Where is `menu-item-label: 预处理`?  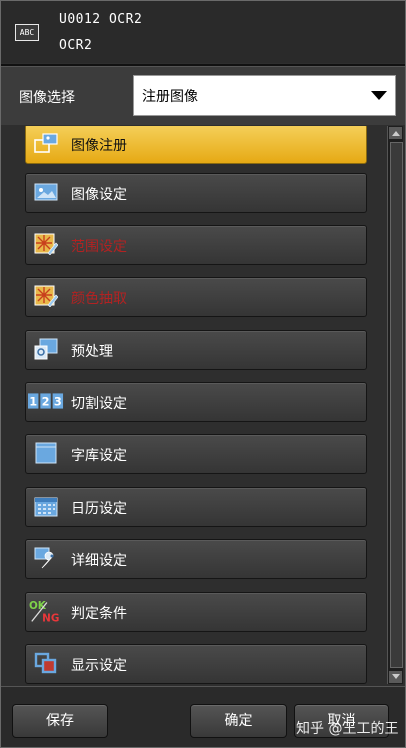
menu-item-label: 预处理 is located at coordinates (92, 352).